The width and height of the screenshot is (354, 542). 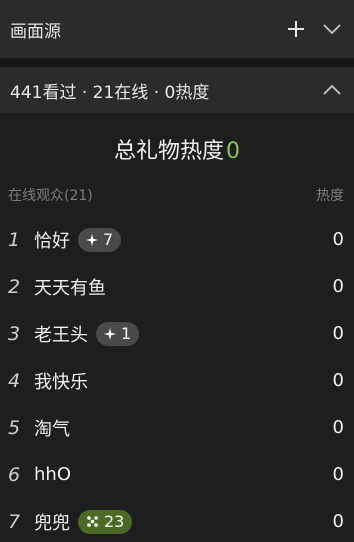 What do you see at coordinates (177, 62) in the screenshot?
I see `panel-divider` at bounding box center [177, 62].